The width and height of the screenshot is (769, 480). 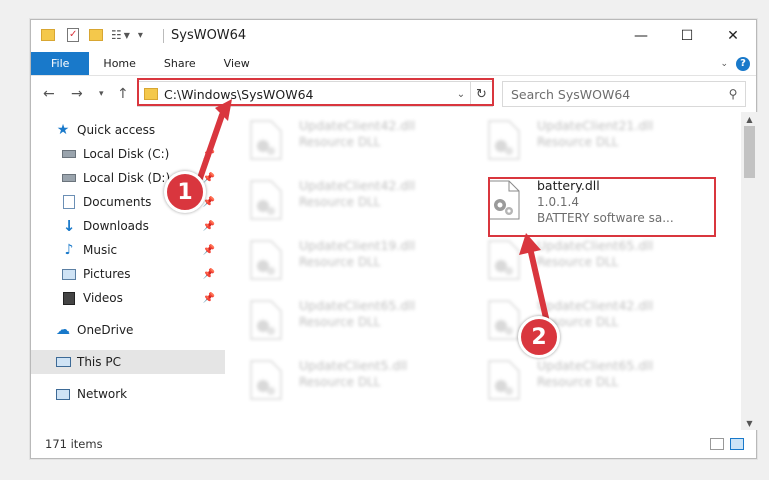 What do you see at coordinates (116, 226) in the screenshot?
I see `sidebar-item-label: Downloads` at bounding box center [116, 226].